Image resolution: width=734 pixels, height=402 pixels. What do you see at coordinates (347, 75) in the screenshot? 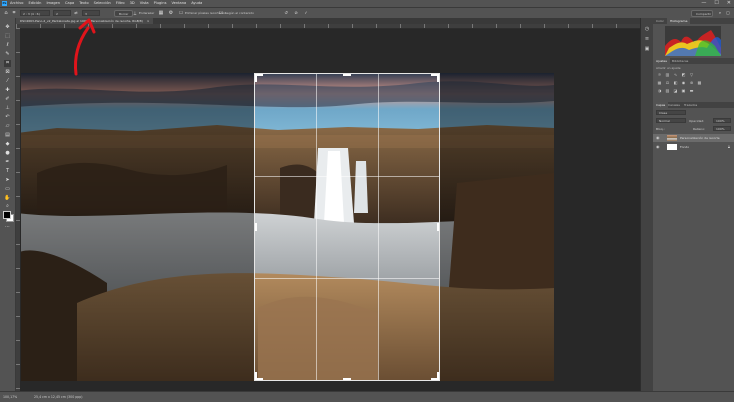
I see `crop-handle-top` at bounding box center [347, 75].